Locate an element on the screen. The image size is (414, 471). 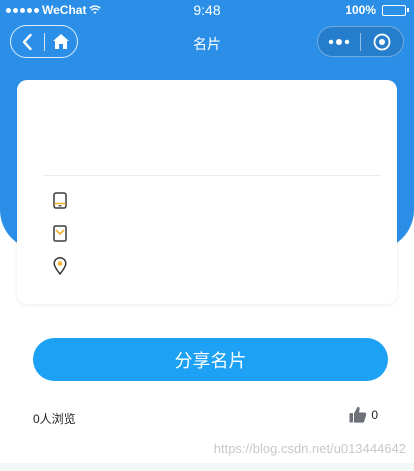
nav-capsule-right is located at coordinates (360, 41).